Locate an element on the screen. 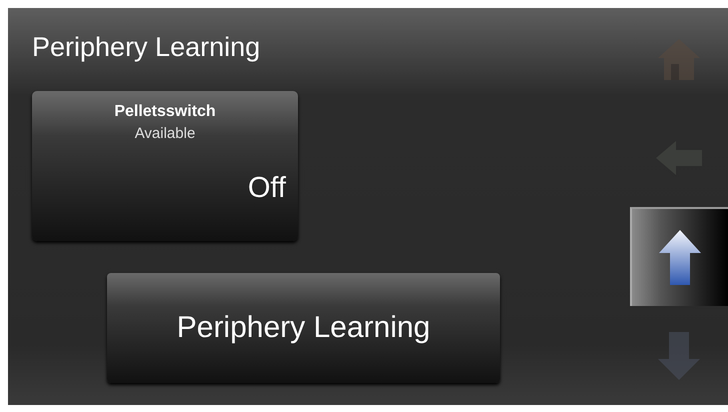 This screenshot has width=728, height=412. down-arrow-icon is located at coordinates (679, 355).